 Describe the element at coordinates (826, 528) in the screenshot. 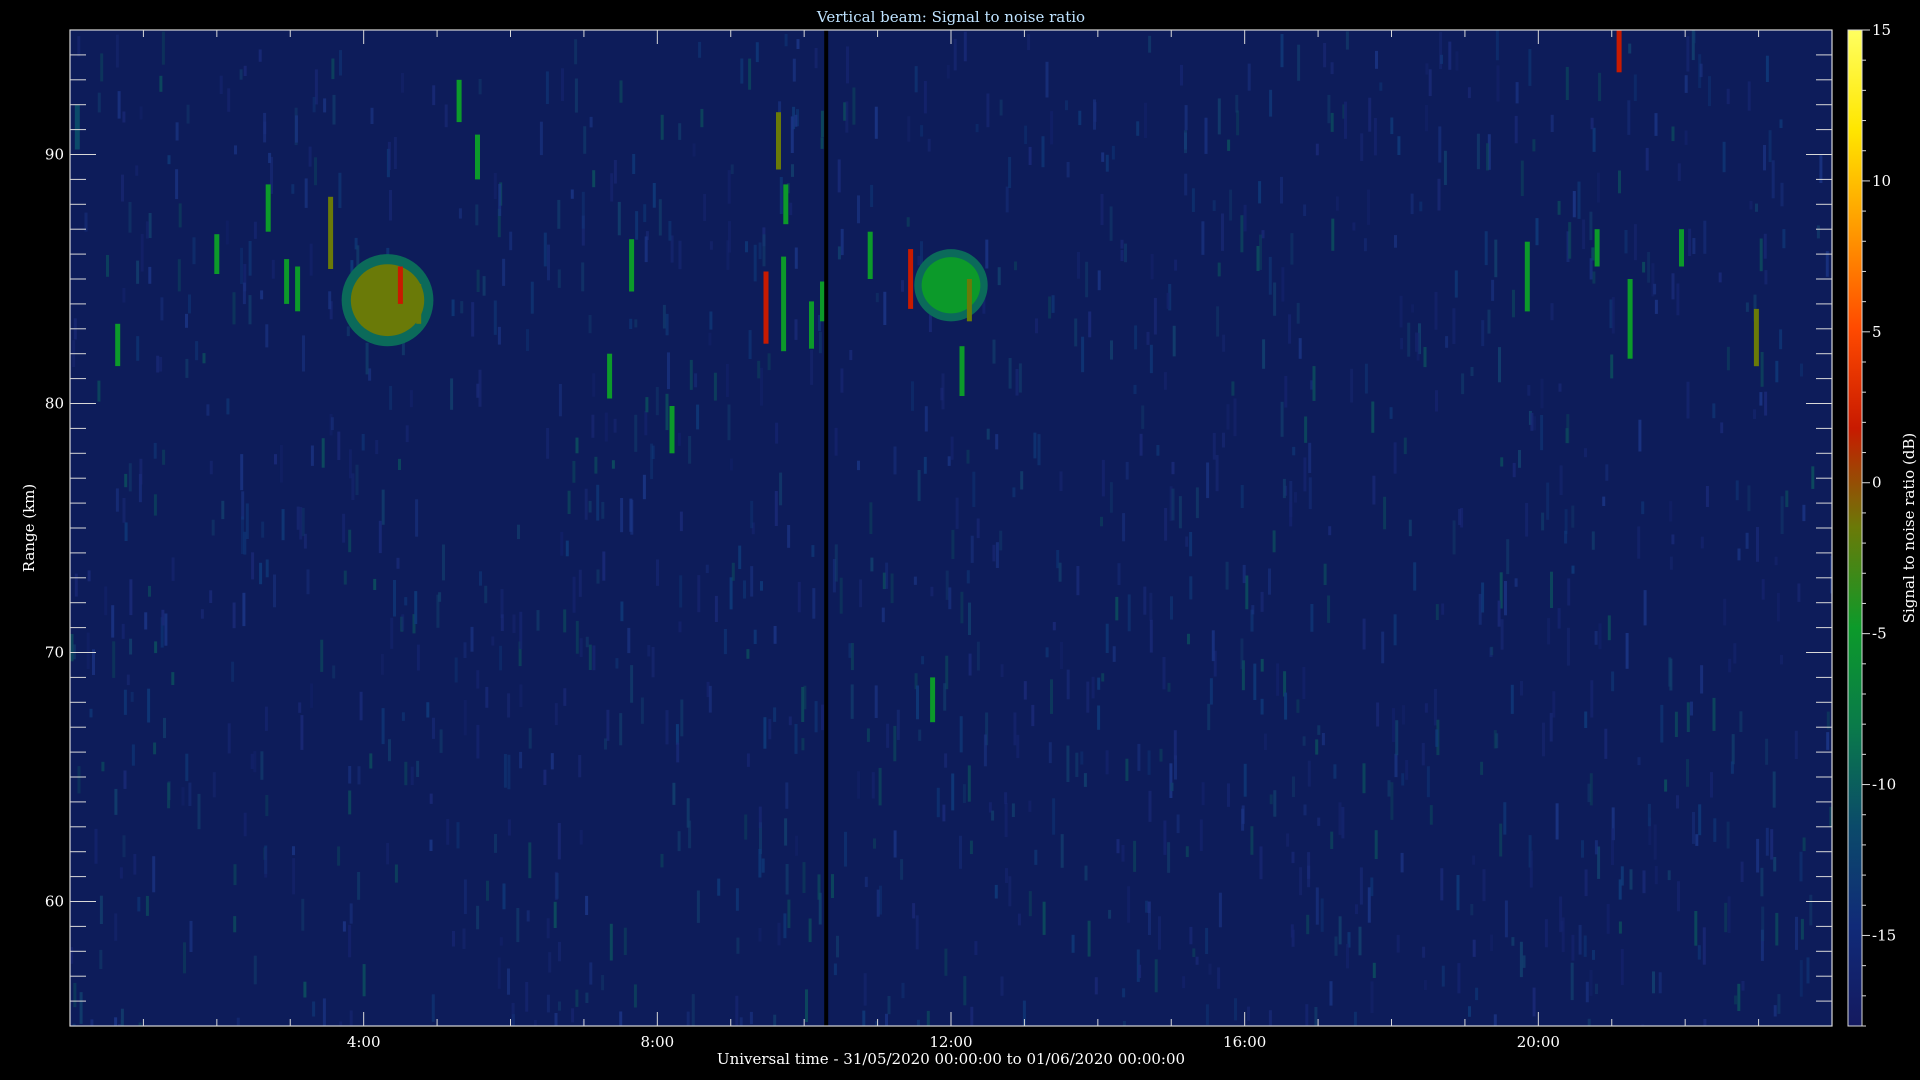

I see `data-gap-line` at that location.